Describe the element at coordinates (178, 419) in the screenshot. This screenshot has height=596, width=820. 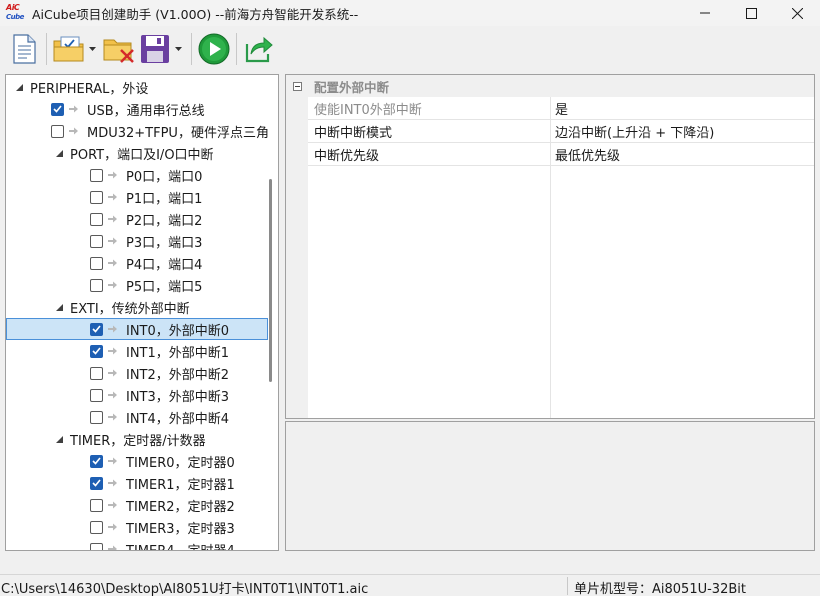
I see `tree-node-label: INT4，外部中断4` at that location.